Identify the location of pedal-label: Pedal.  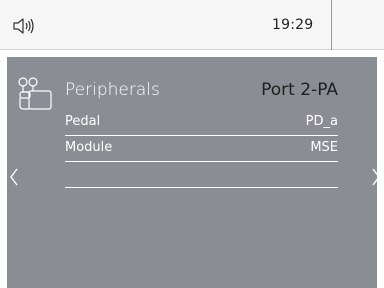
(83, 121).